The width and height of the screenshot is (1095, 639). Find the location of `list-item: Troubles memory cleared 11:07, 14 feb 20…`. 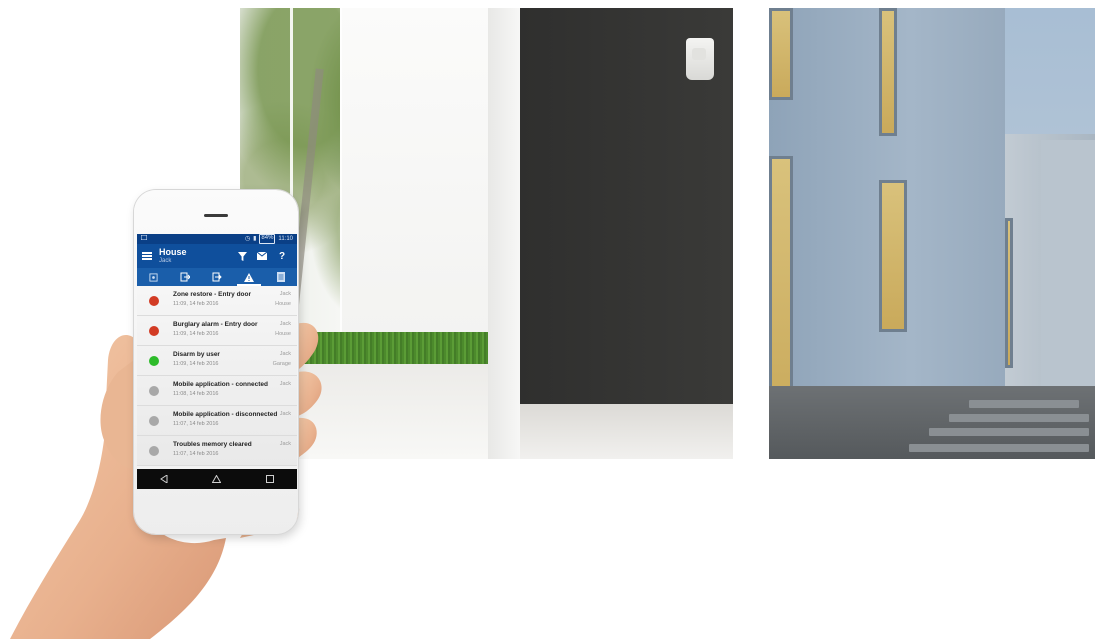

list-item: Troubles memory cleared 11:07, 14 feb 20… is located at coordinates (217, 451).